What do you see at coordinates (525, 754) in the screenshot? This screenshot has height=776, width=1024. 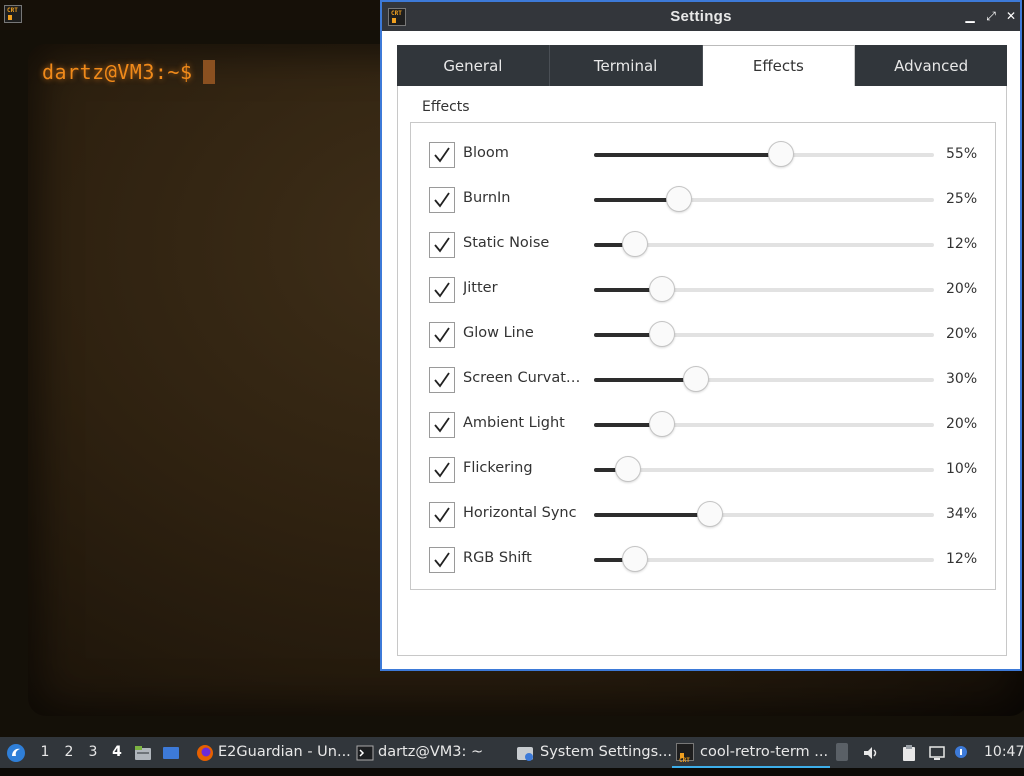 I see `settings-icon` at bounding box center [525, 754].